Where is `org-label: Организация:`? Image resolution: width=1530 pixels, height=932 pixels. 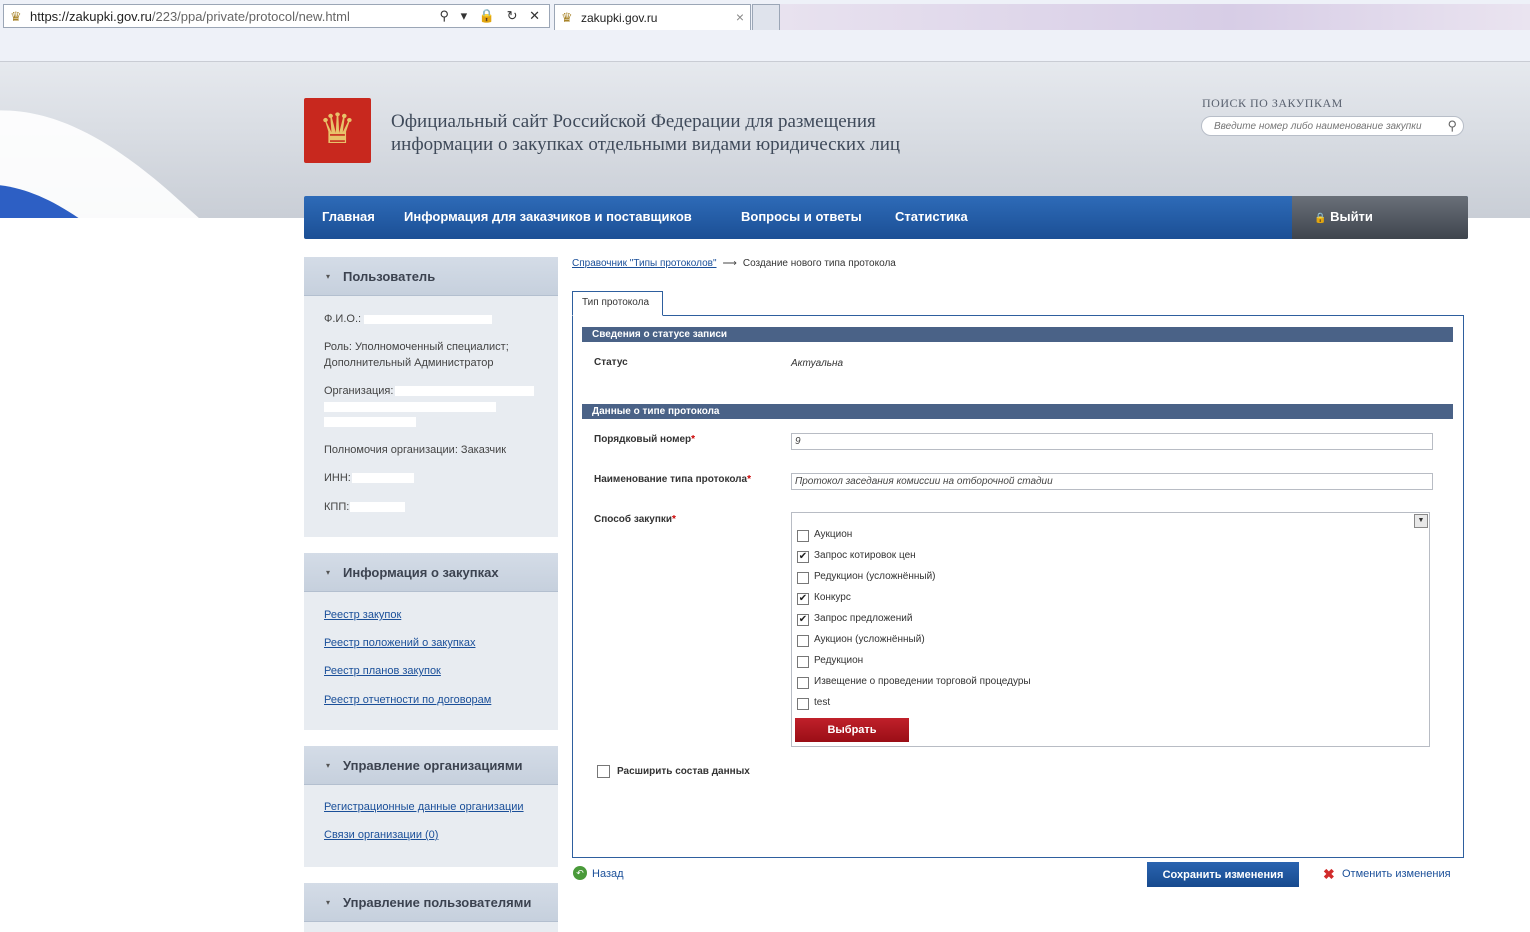 org-label: Организация: is located at coordinates (359, 391).